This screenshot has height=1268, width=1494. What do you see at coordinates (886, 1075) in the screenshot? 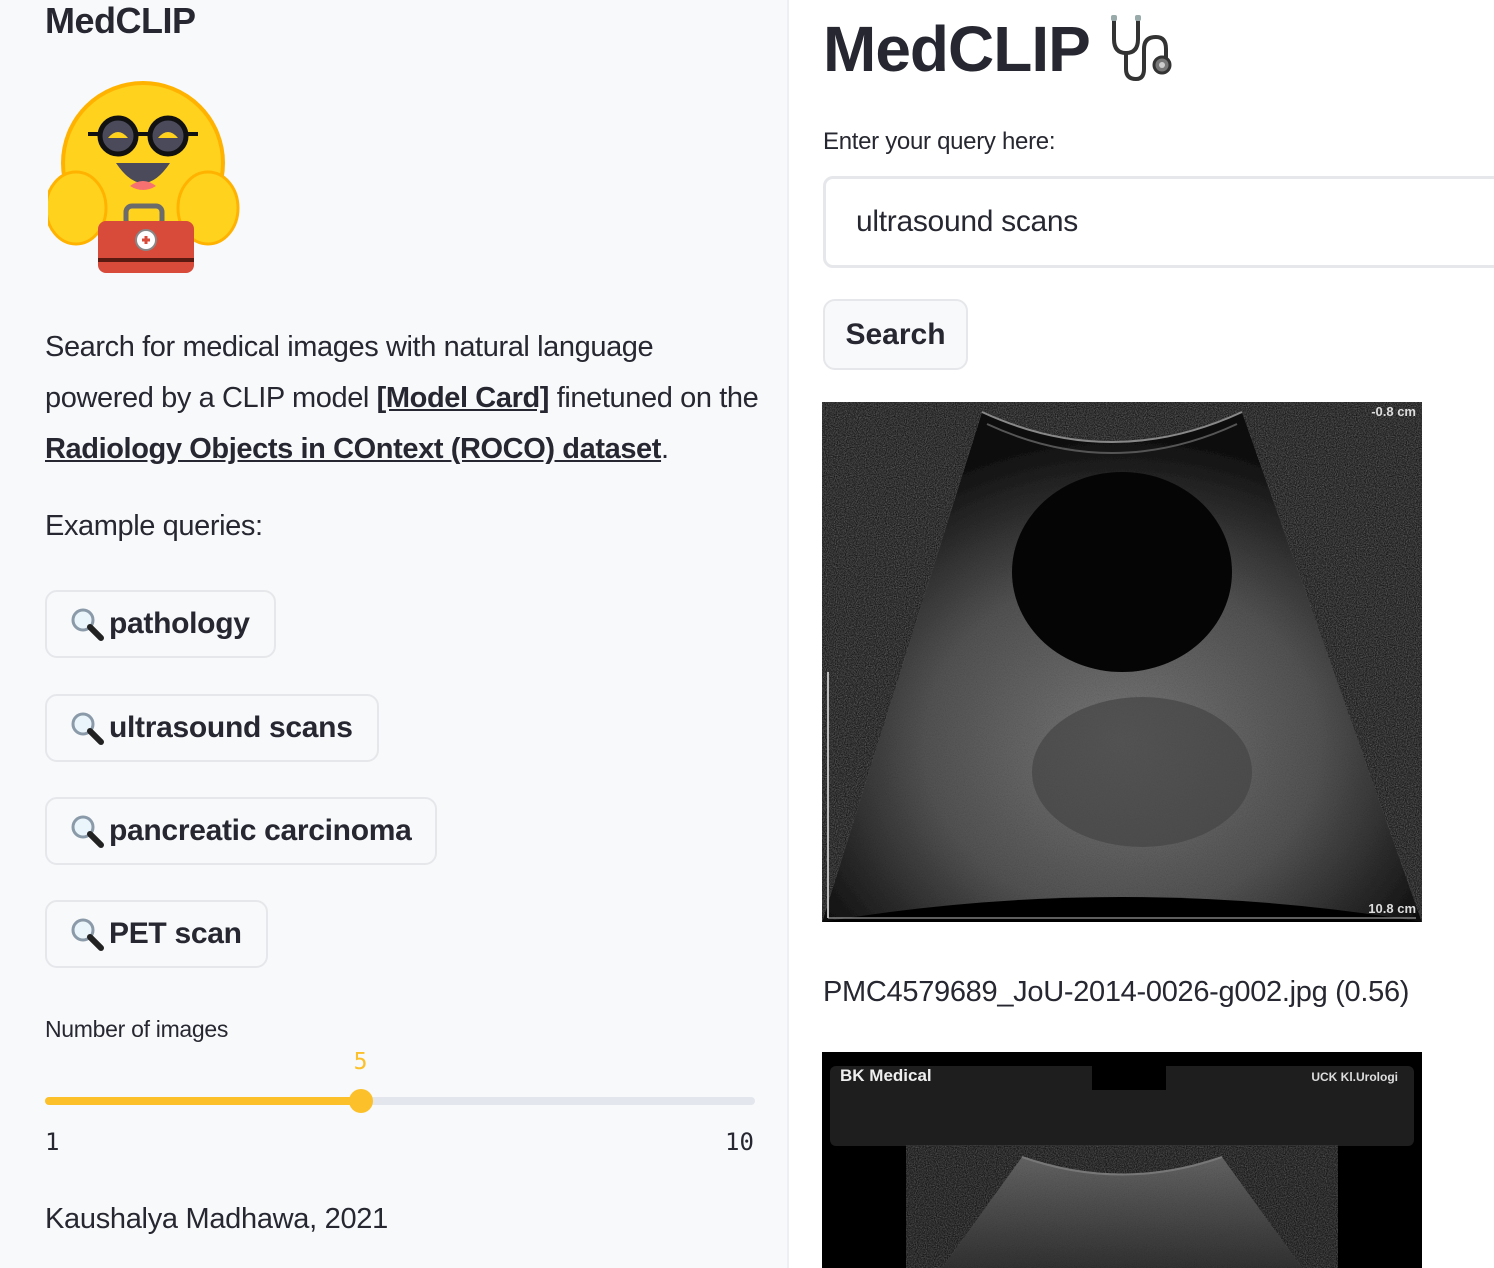
I see `scanner-brand-label: BK Medical` at bounding box center [886, 1075].